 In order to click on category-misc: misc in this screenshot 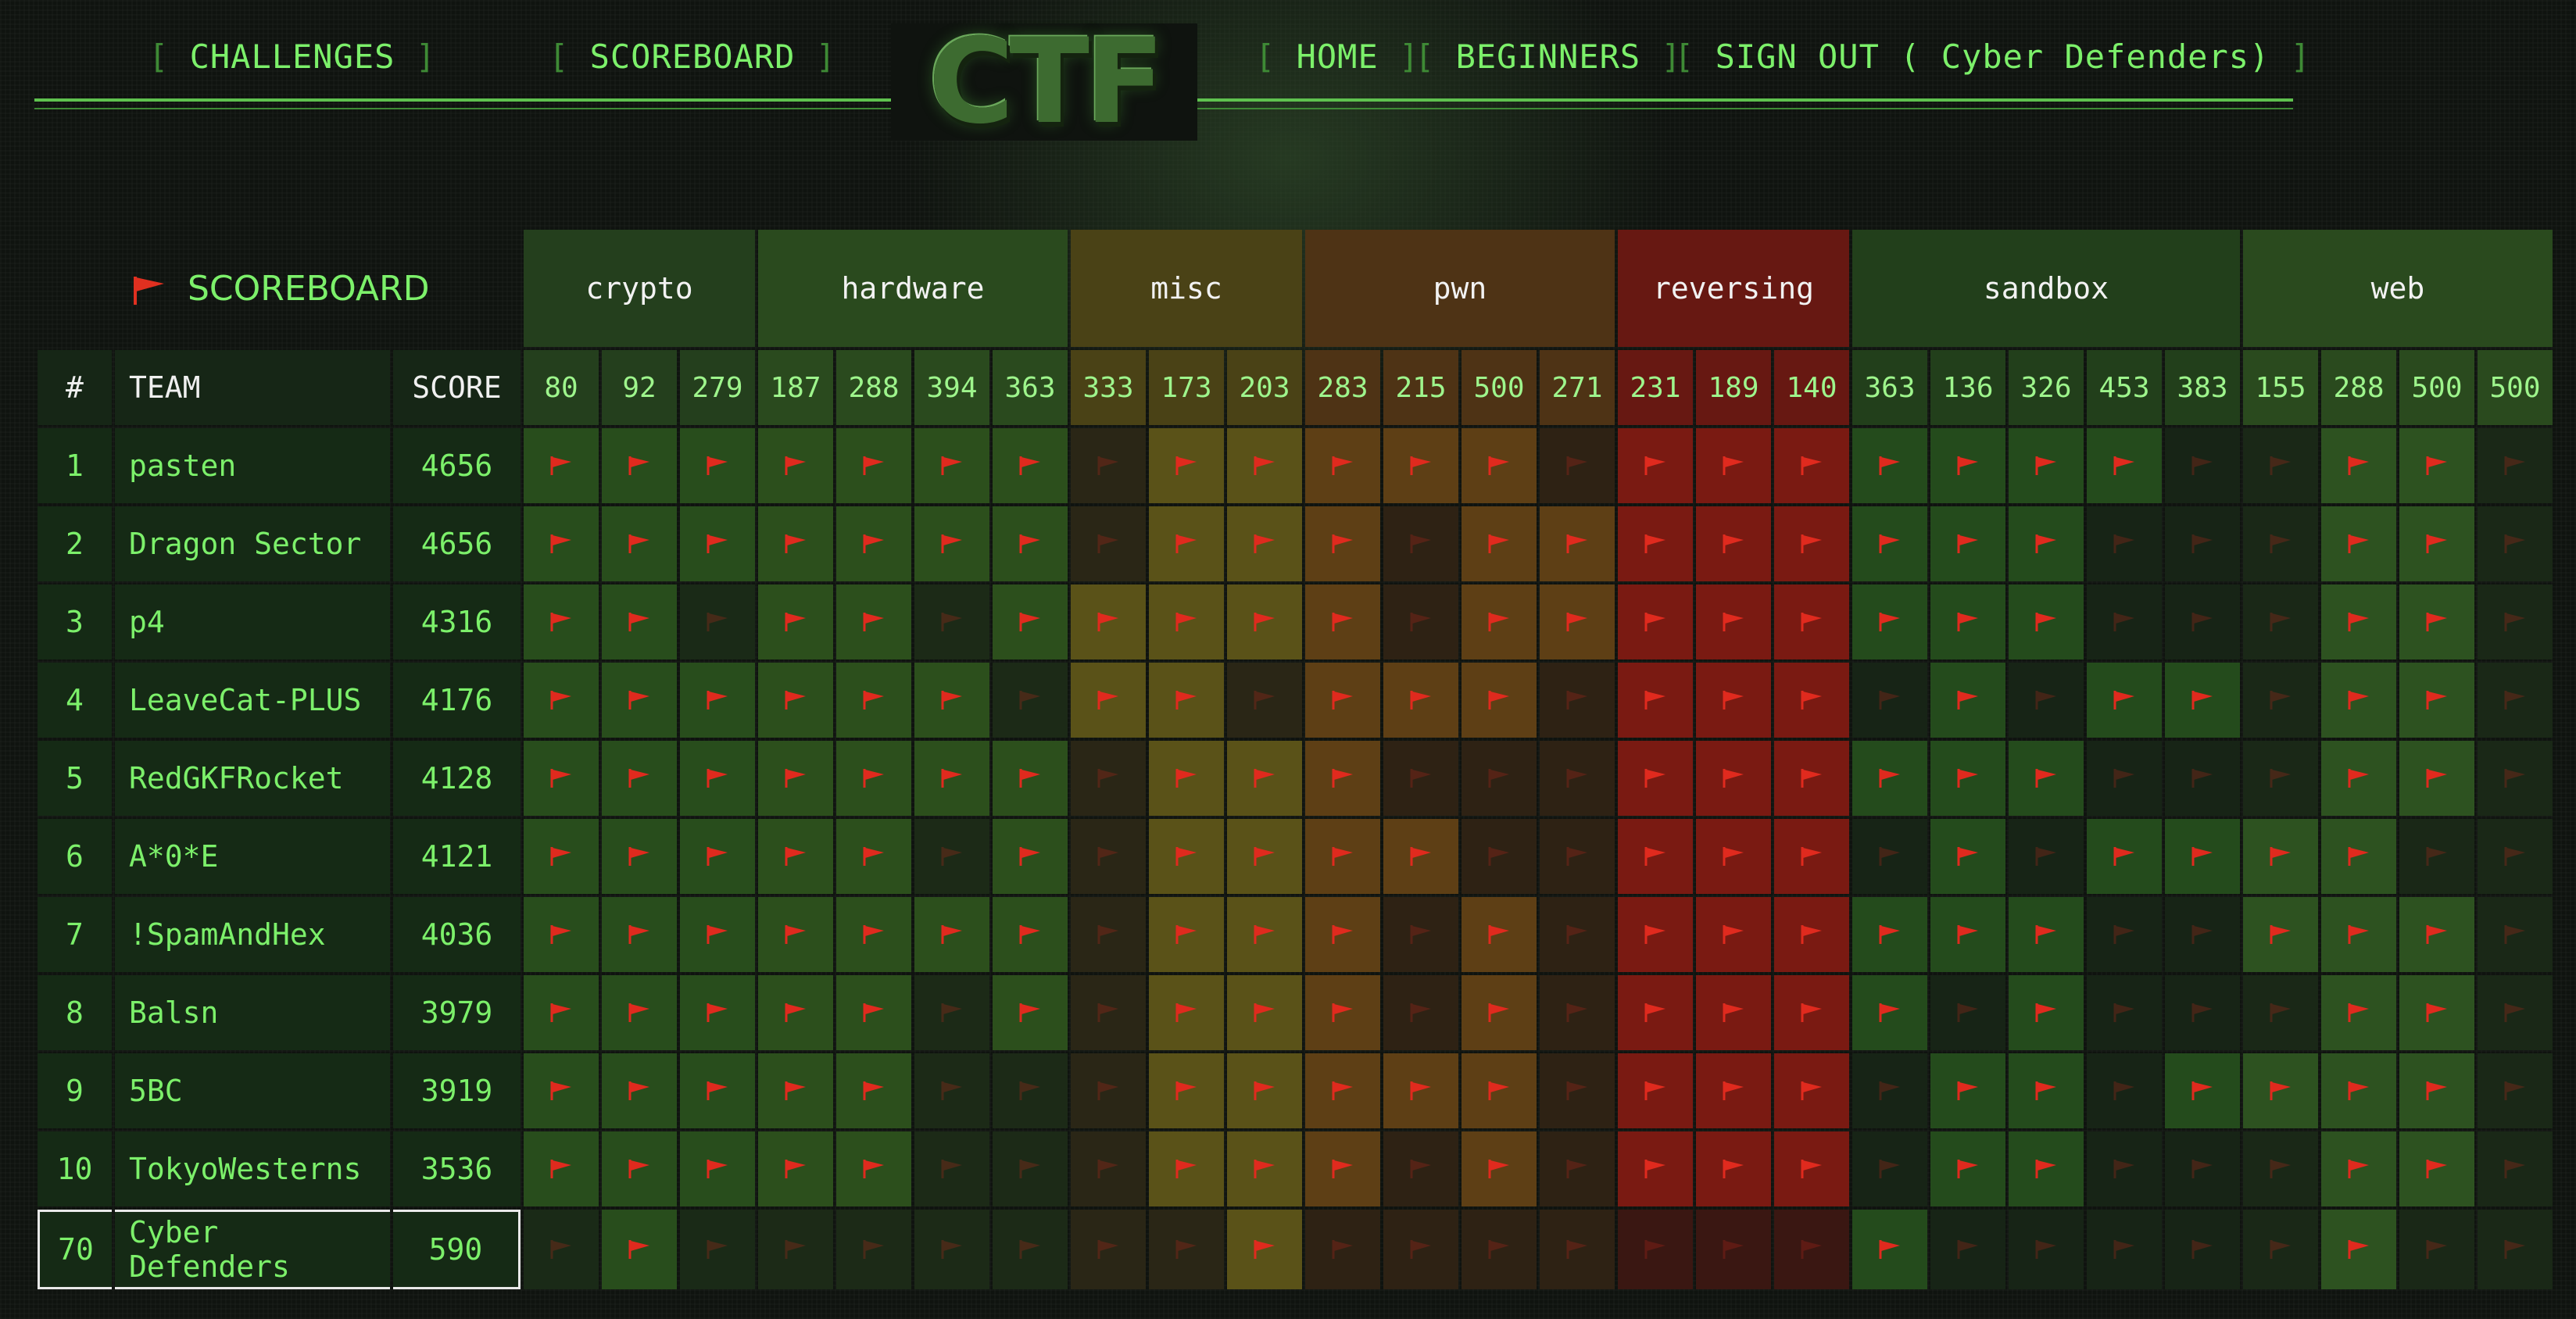, I will do `click(1186, 288)`.